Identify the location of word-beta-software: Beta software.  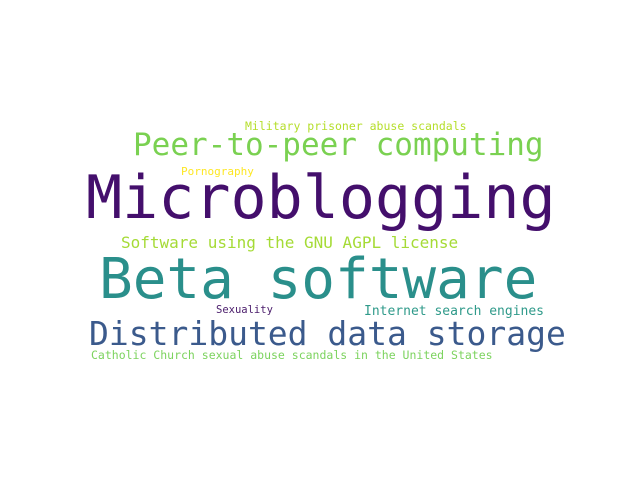
(318, 279).